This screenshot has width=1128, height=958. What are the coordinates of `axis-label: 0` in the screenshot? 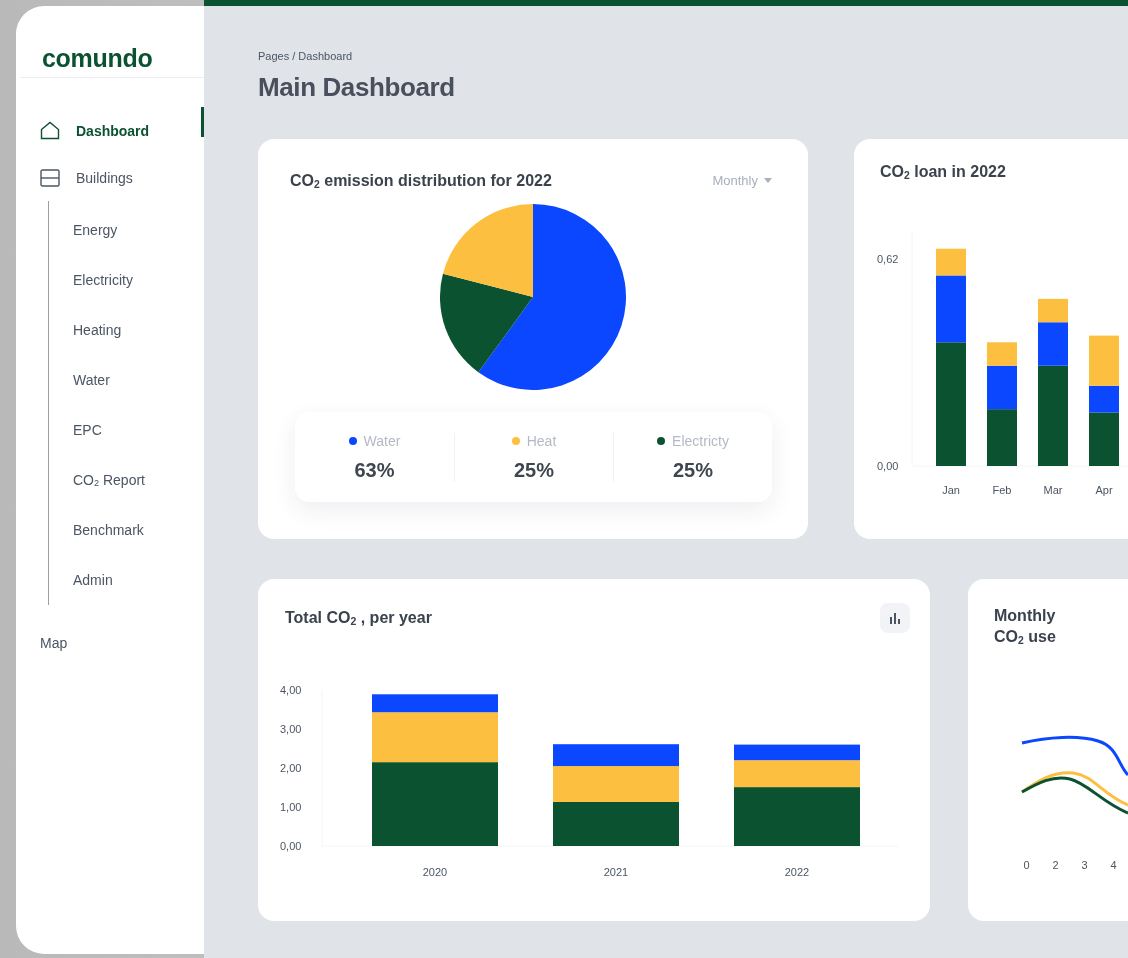 It's located at (1026, 865).